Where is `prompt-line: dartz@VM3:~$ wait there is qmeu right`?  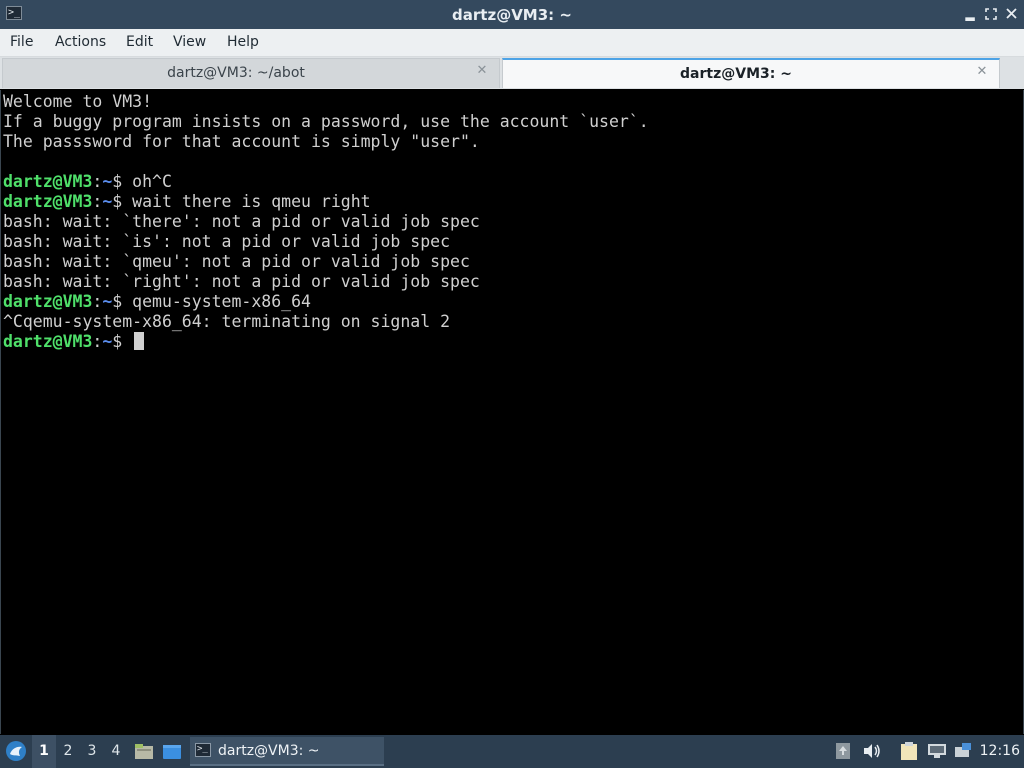 prompt-line: dartz@VM3:~$ wait there is qmeu right is located at coordinates (187, 202).